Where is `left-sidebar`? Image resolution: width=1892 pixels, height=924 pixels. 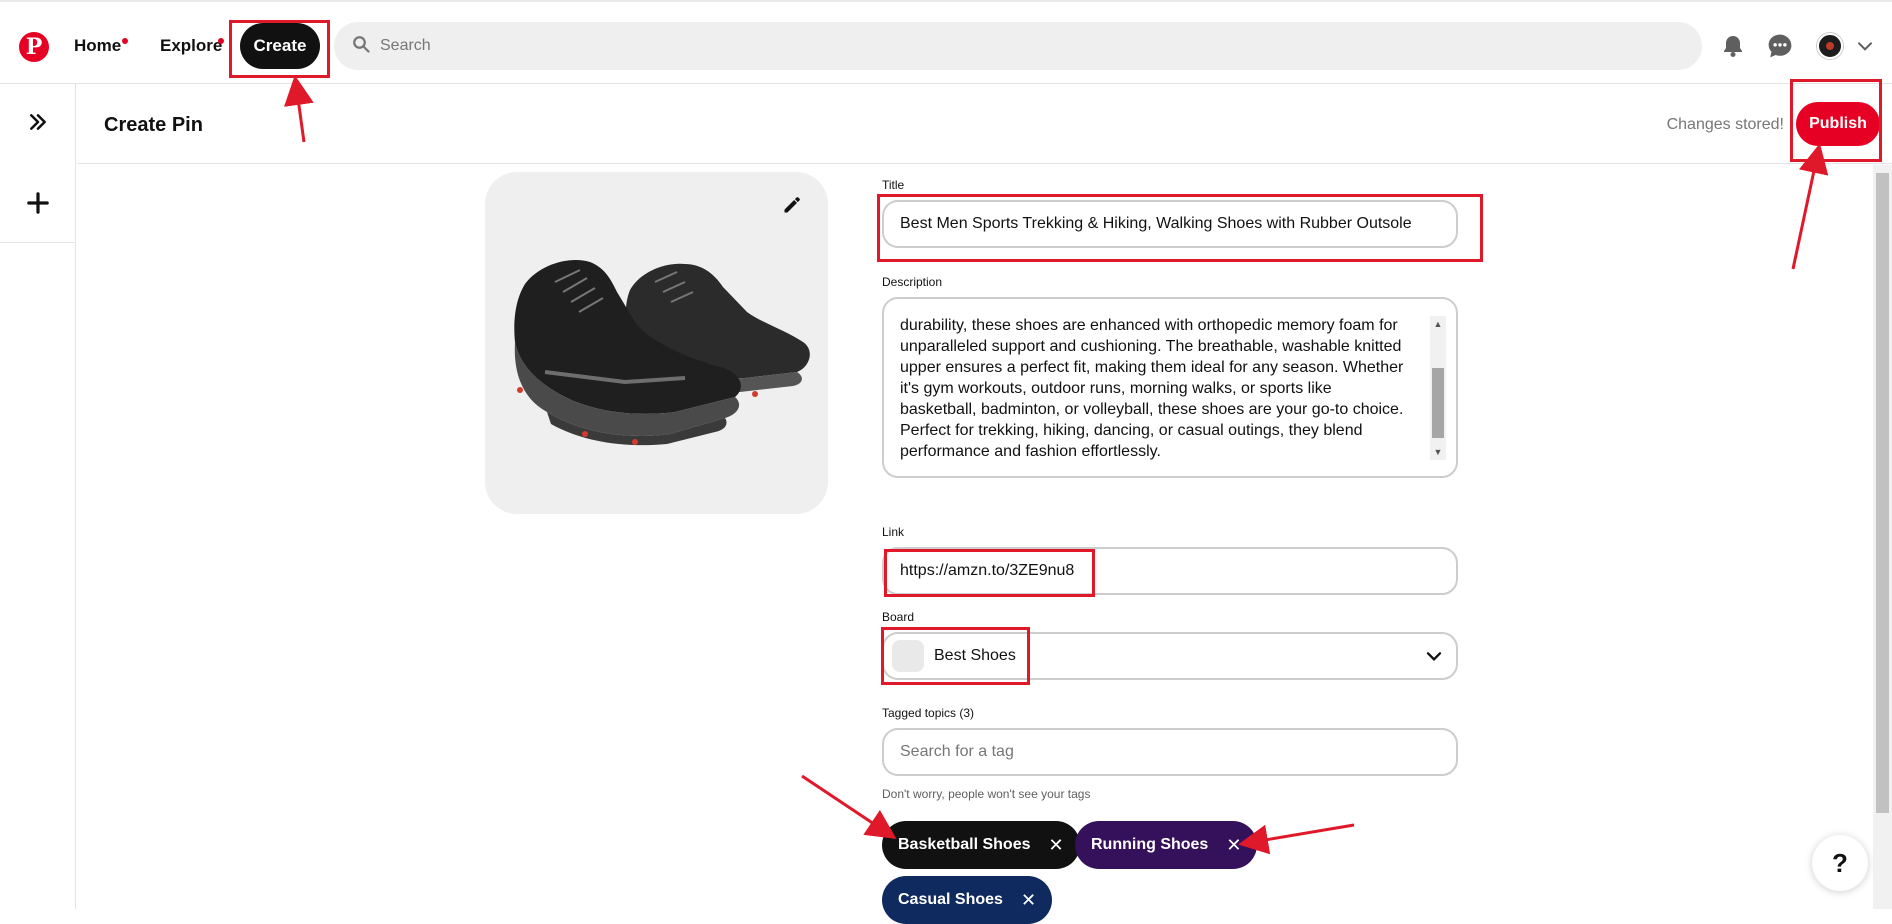
left-sidebar is located at coordinates (38, 496).